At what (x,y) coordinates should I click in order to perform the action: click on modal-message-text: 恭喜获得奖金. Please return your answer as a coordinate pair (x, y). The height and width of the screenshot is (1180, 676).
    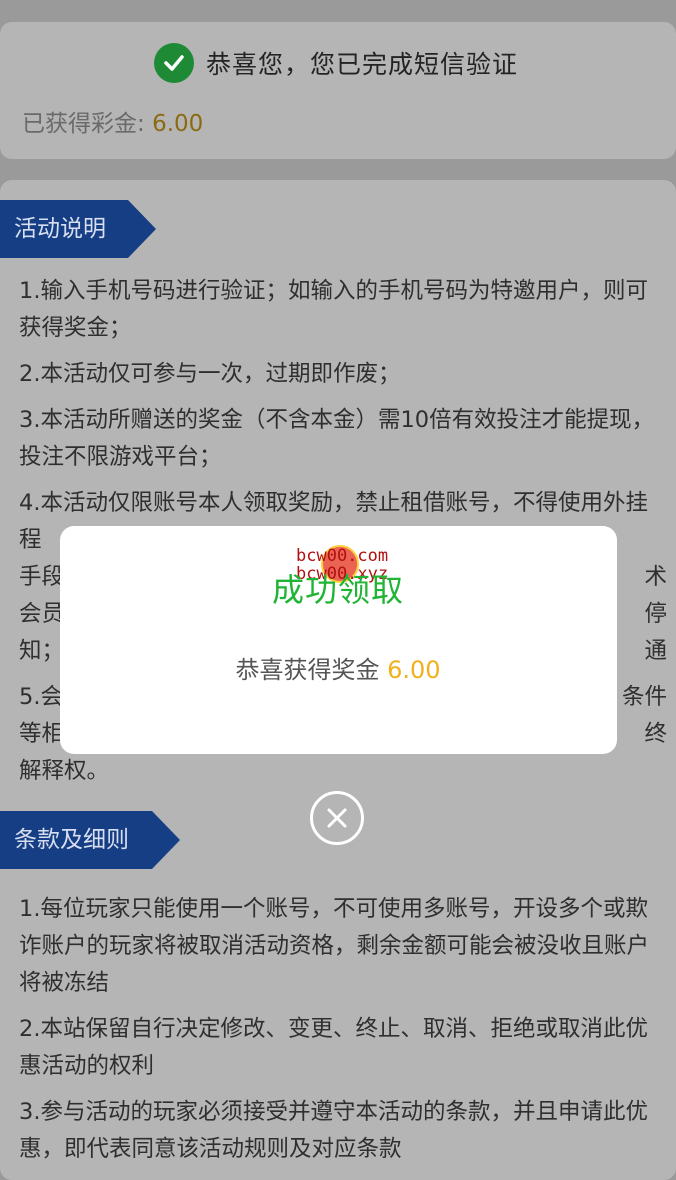
    Looking at the image, I should click on (311, 670).